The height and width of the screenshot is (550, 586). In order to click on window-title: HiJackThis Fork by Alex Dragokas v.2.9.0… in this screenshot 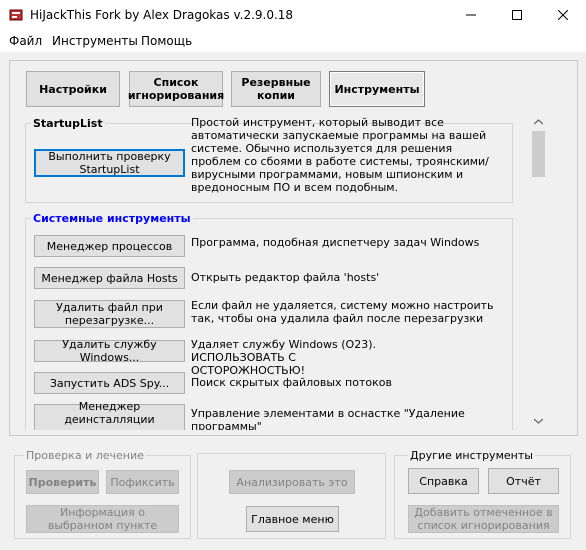, I will do `click(162, 15)`.